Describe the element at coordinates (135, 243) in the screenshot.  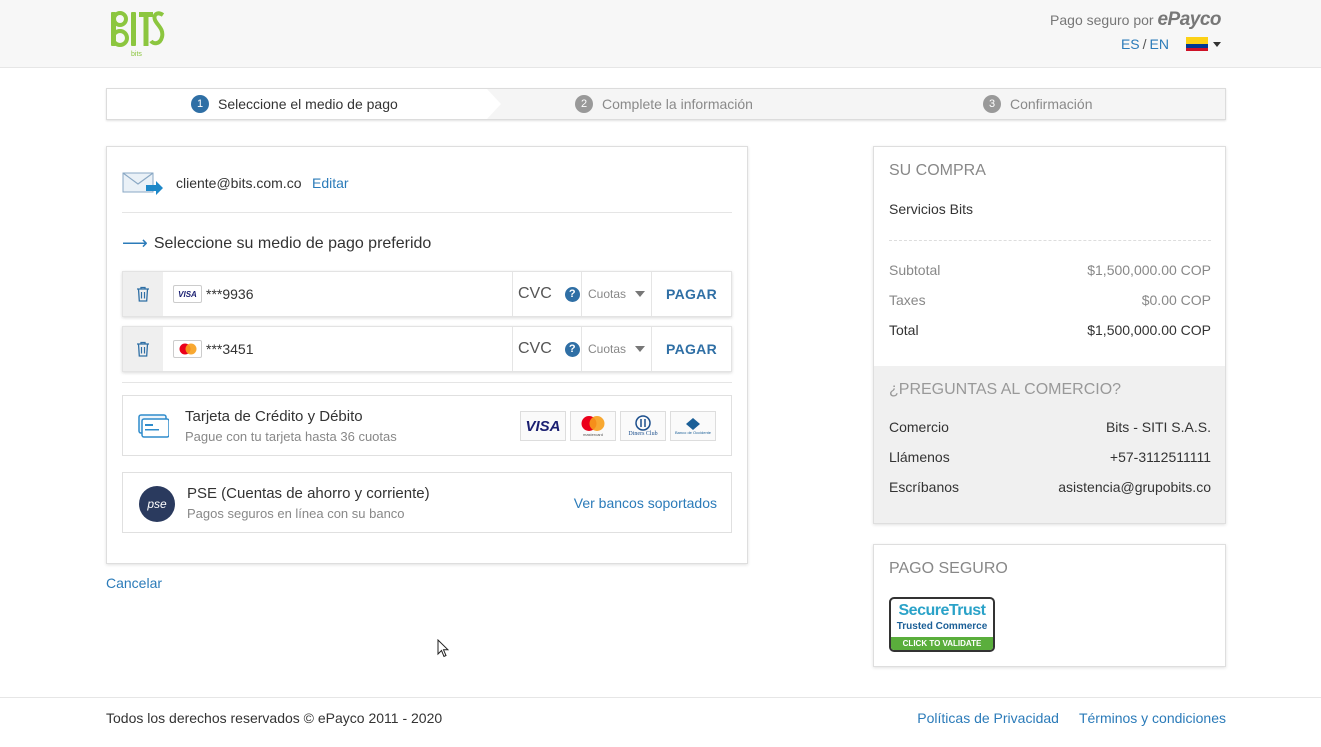
I see `arrow-right-icon: ⟶` at that location.